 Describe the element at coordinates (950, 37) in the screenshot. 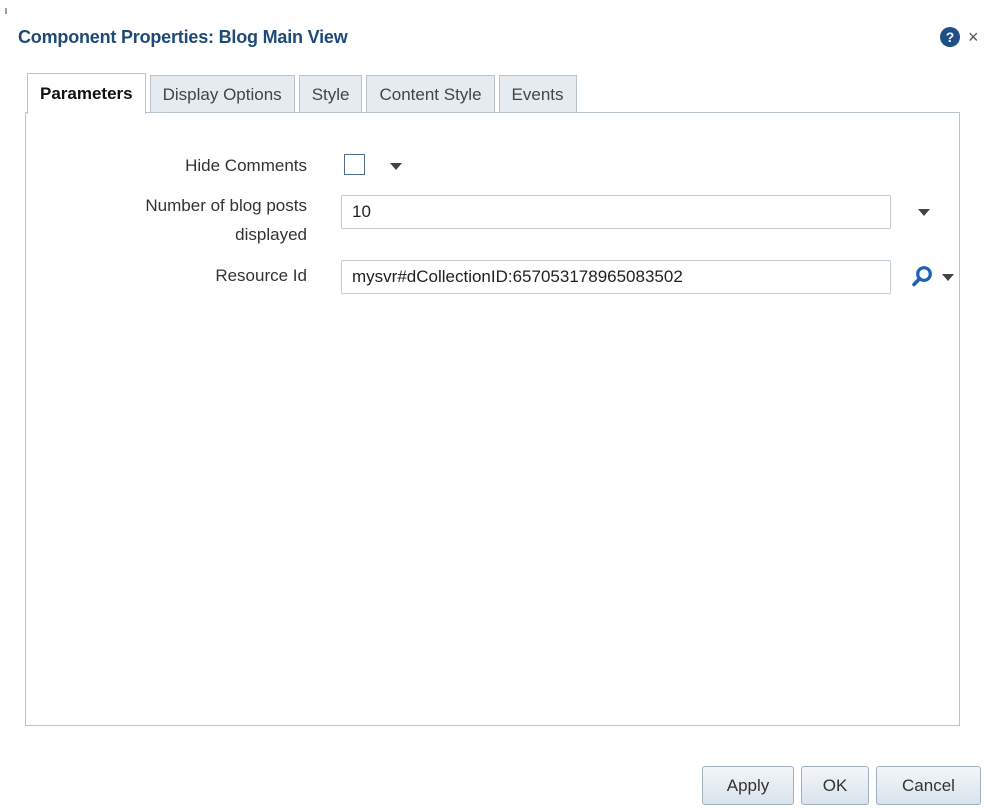

I see `help-icon: ?` at that location.